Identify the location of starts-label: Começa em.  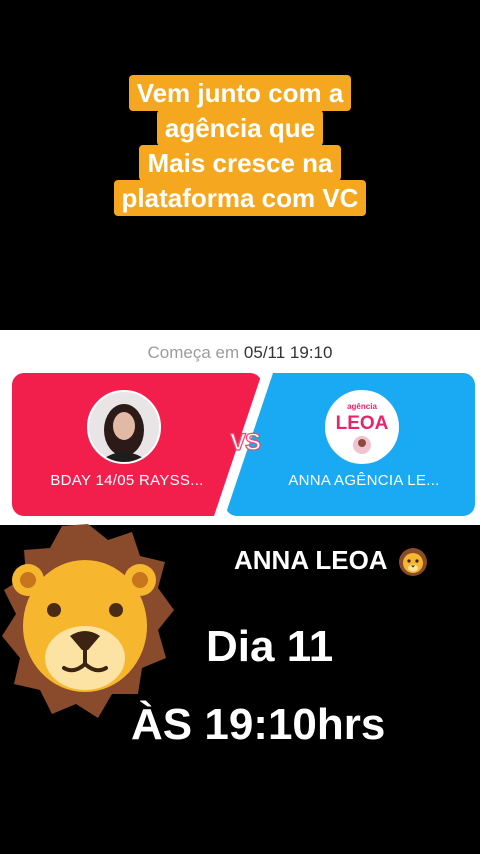
(193, 352).